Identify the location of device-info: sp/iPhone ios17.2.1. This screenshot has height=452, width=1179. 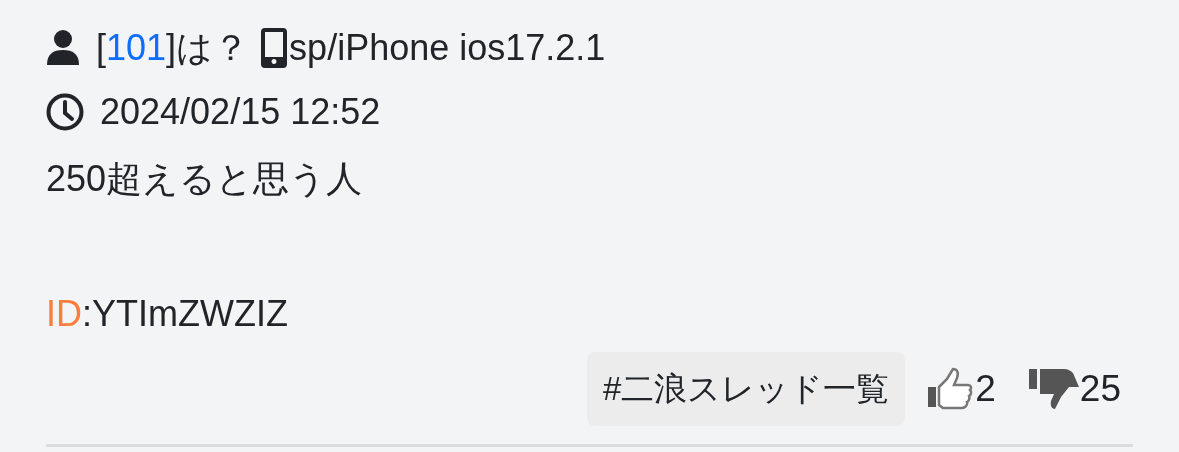
(447, 48).